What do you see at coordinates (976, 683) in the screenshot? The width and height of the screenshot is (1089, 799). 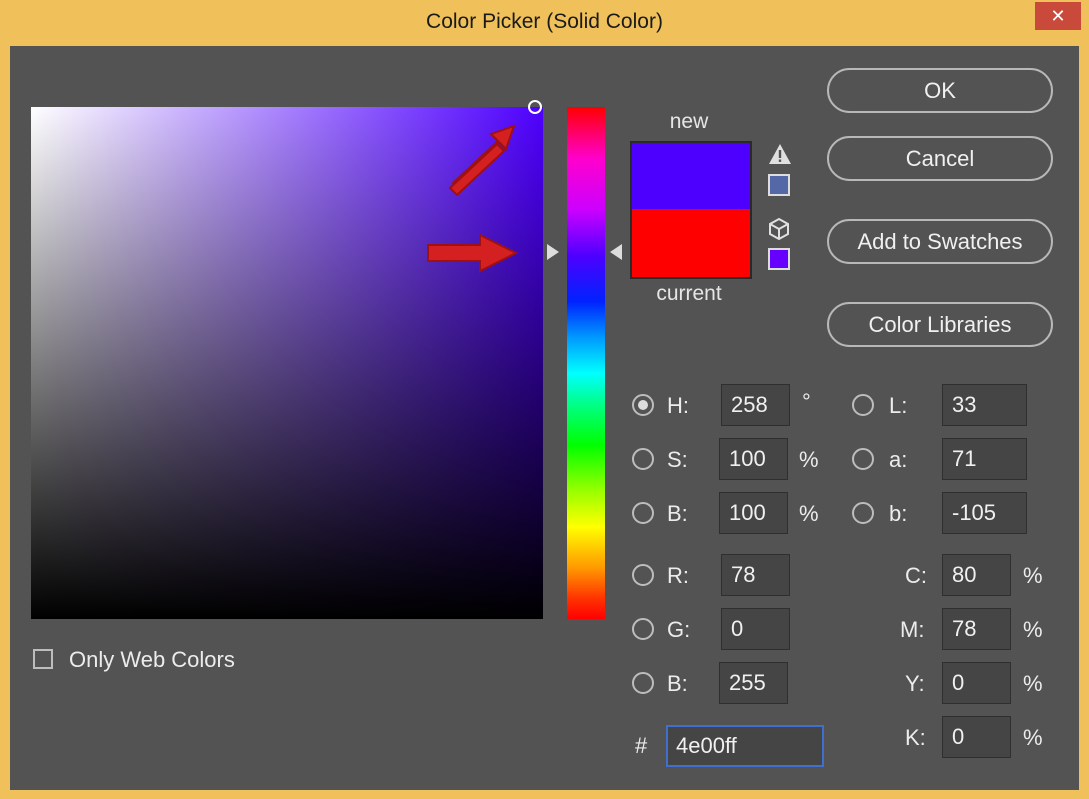 I see `input-y: 0` at bounding box center [976, 683].